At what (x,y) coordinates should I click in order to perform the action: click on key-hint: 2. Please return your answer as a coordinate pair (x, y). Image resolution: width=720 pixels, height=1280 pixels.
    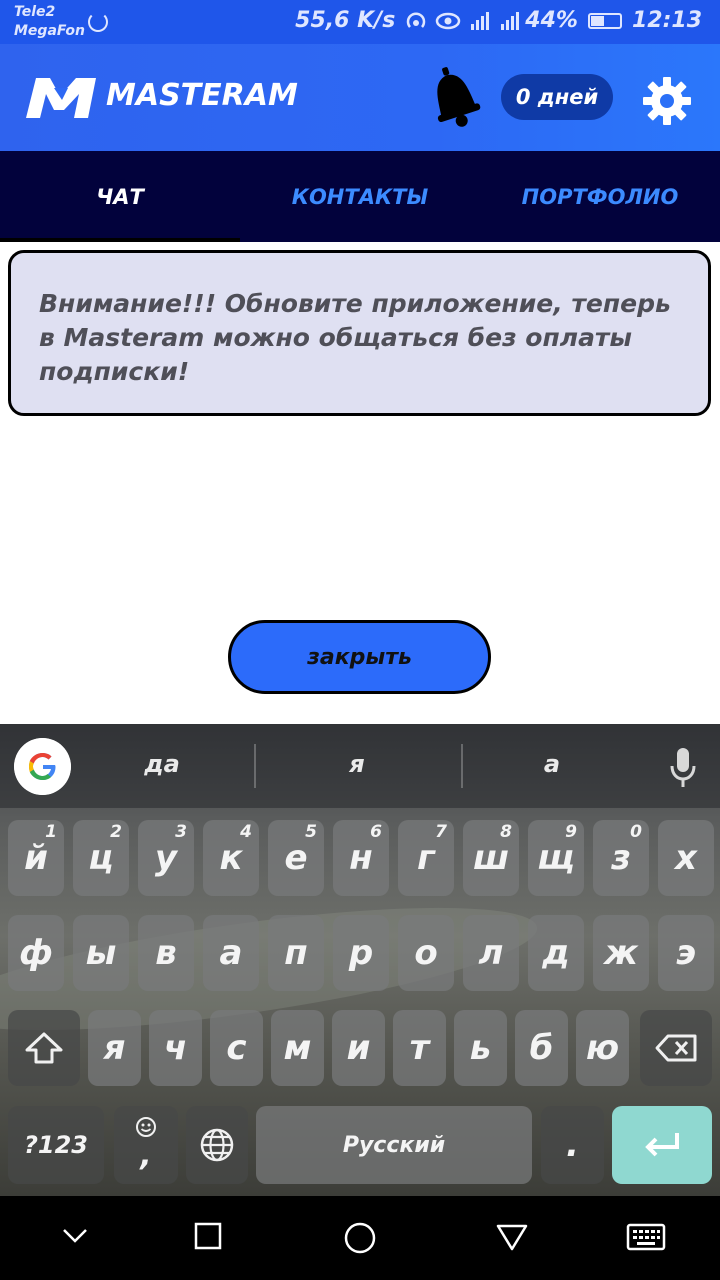
    Looking at the image, I should click on (116, 832).